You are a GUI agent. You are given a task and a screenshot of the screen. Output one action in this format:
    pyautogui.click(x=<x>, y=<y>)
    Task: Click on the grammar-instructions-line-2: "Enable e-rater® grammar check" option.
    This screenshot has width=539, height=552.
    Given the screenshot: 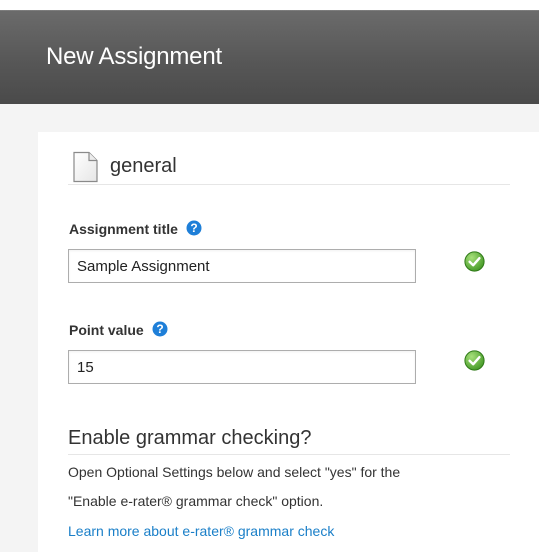 What is the action you would take?
    pyautogui.click(x=196, y=501)
    